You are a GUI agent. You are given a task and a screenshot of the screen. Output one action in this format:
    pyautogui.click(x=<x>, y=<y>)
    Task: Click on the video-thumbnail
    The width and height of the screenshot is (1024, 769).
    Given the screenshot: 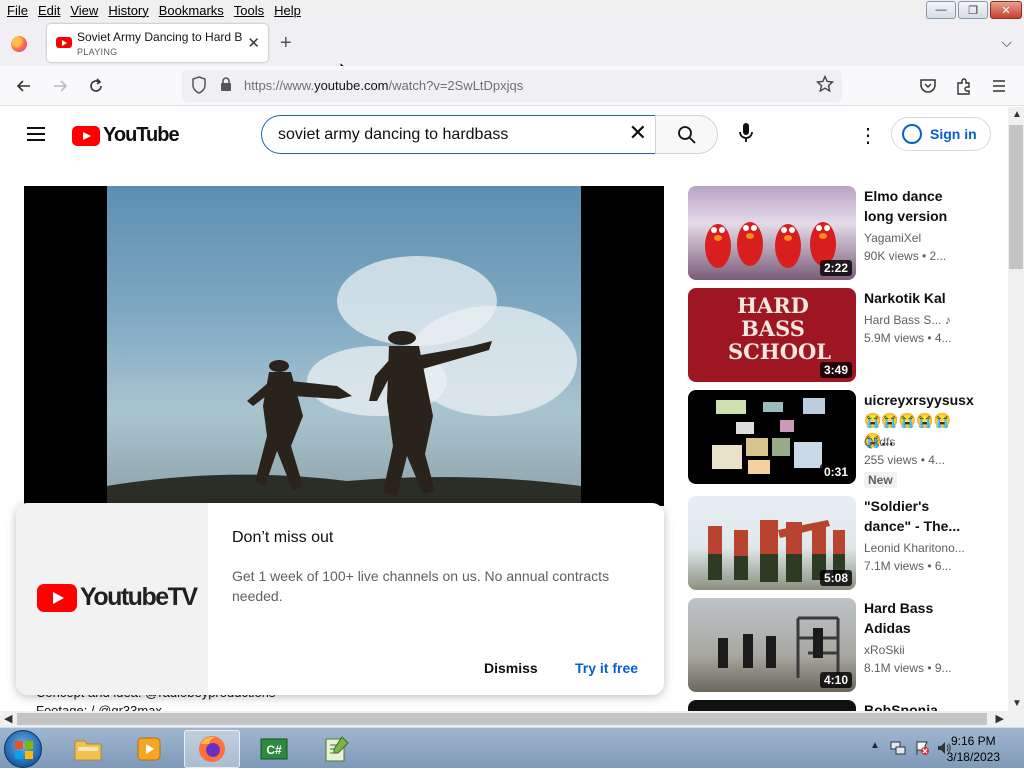 What is the action you would take?
    pyautogui.click(x=772, y=705)
    